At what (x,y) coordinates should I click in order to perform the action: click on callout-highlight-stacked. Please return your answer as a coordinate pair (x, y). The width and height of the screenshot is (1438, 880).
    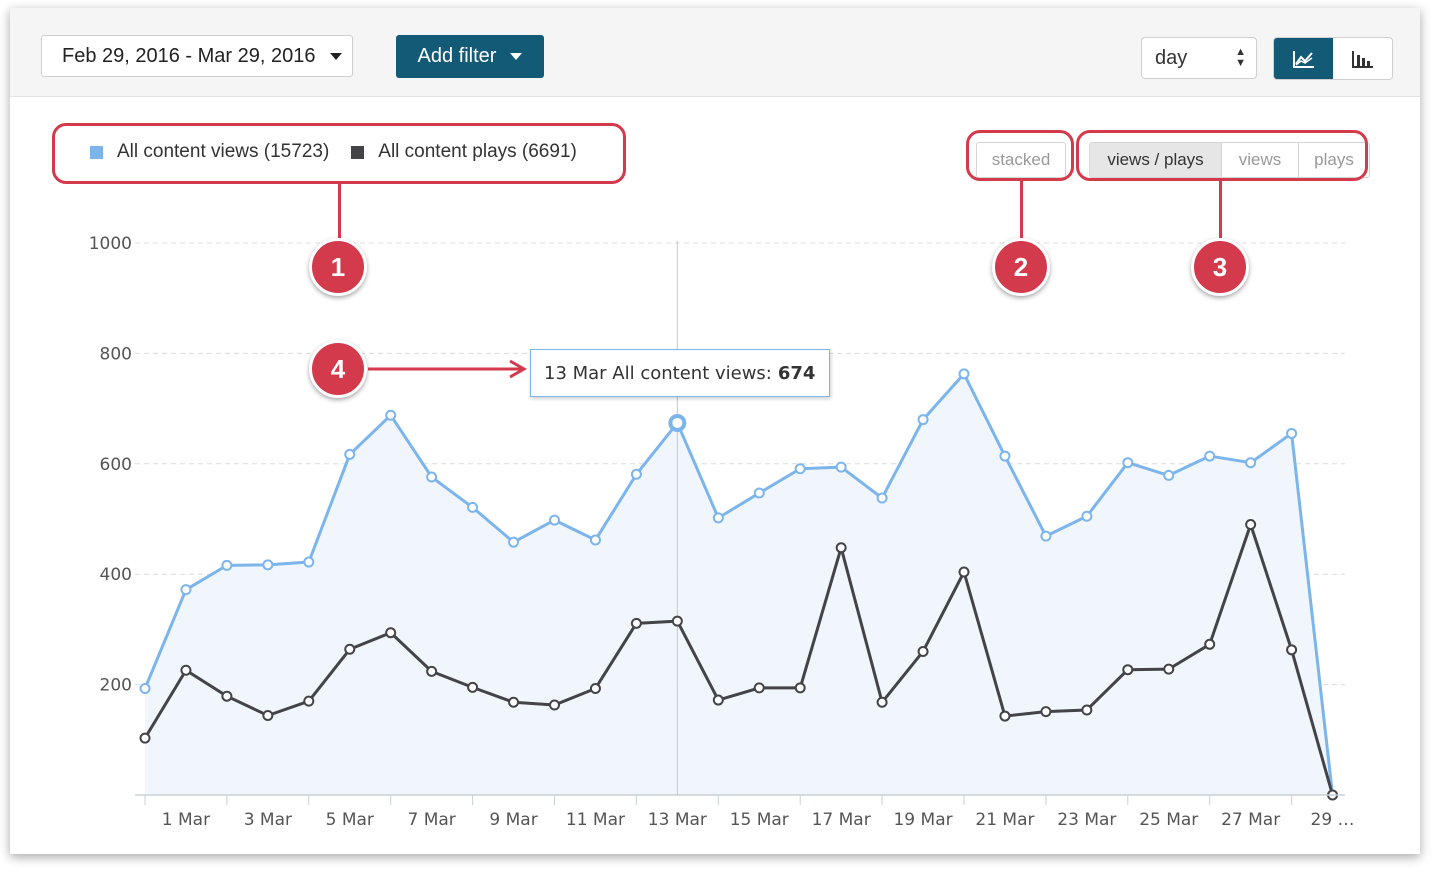
    Looking at the image, I should click on (1020, 155).